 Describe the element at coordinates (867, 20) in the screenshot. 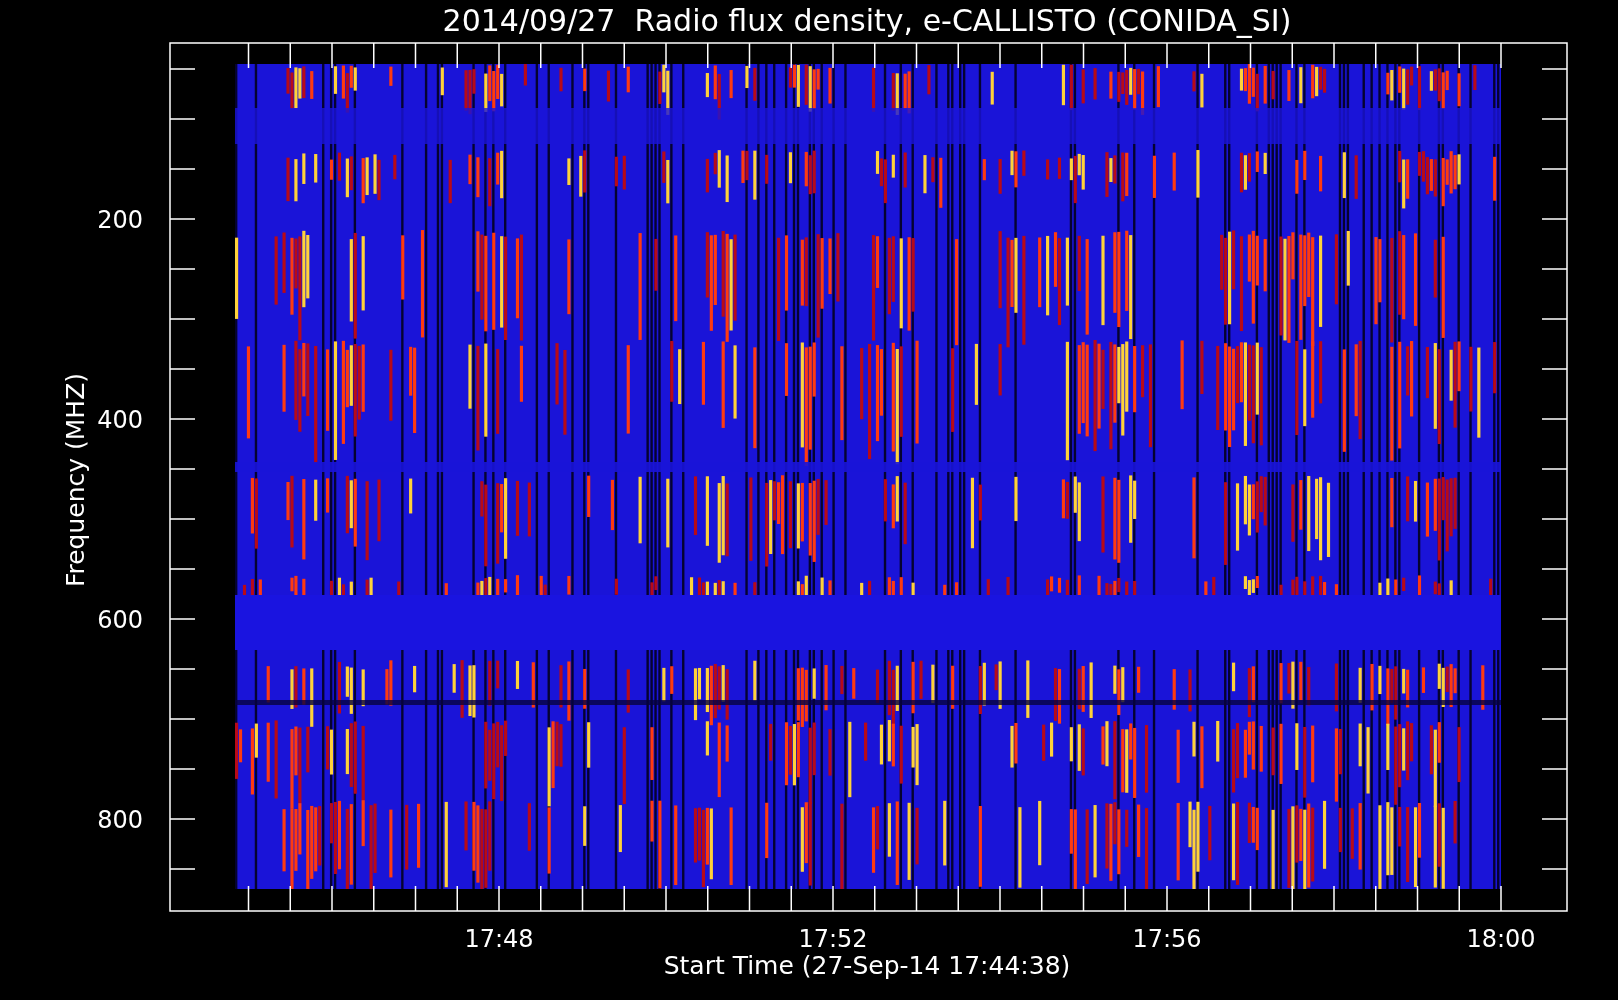

I see `chart-title: 2014/09/27 Radio flux density, e-CALLISTO (CONIDA_SI)` at that location.